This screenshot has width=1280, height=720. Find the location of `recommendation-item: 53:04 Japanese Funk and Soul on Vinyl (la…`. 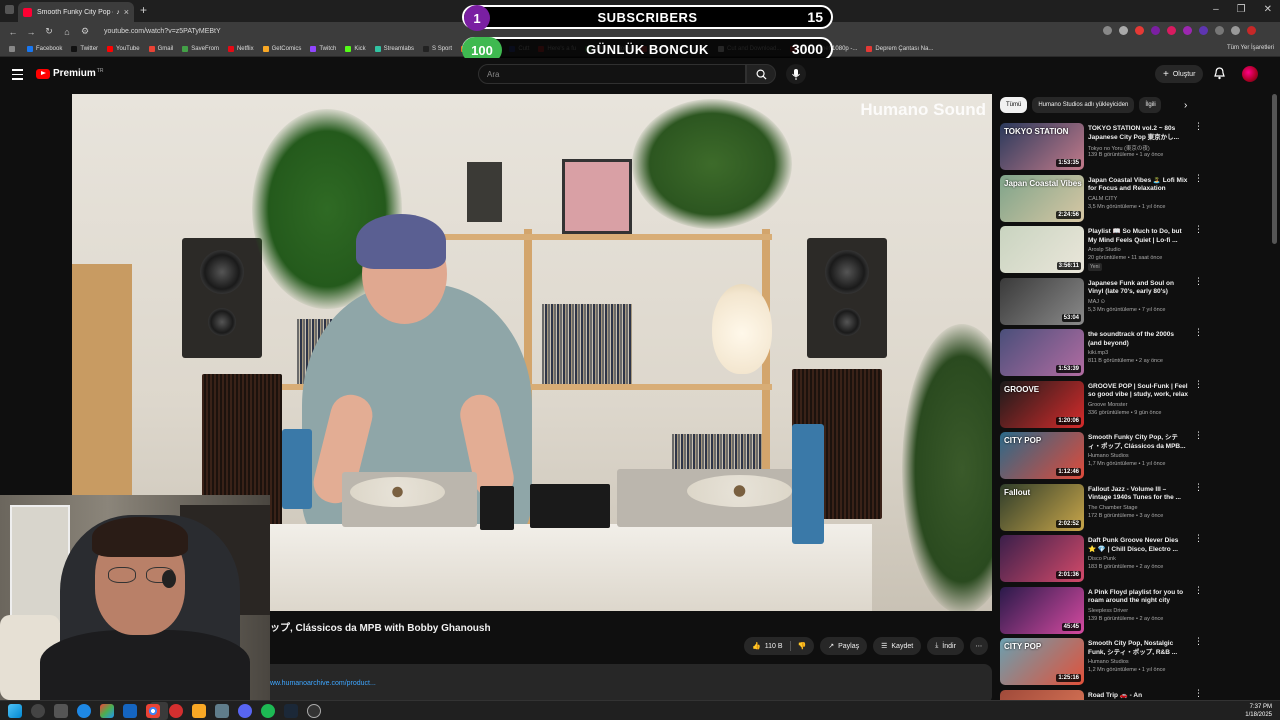

recommendation-item: 53:04 Japanese Funk and Soul on Vinyl (la… is located at coordinates (1101, 300).